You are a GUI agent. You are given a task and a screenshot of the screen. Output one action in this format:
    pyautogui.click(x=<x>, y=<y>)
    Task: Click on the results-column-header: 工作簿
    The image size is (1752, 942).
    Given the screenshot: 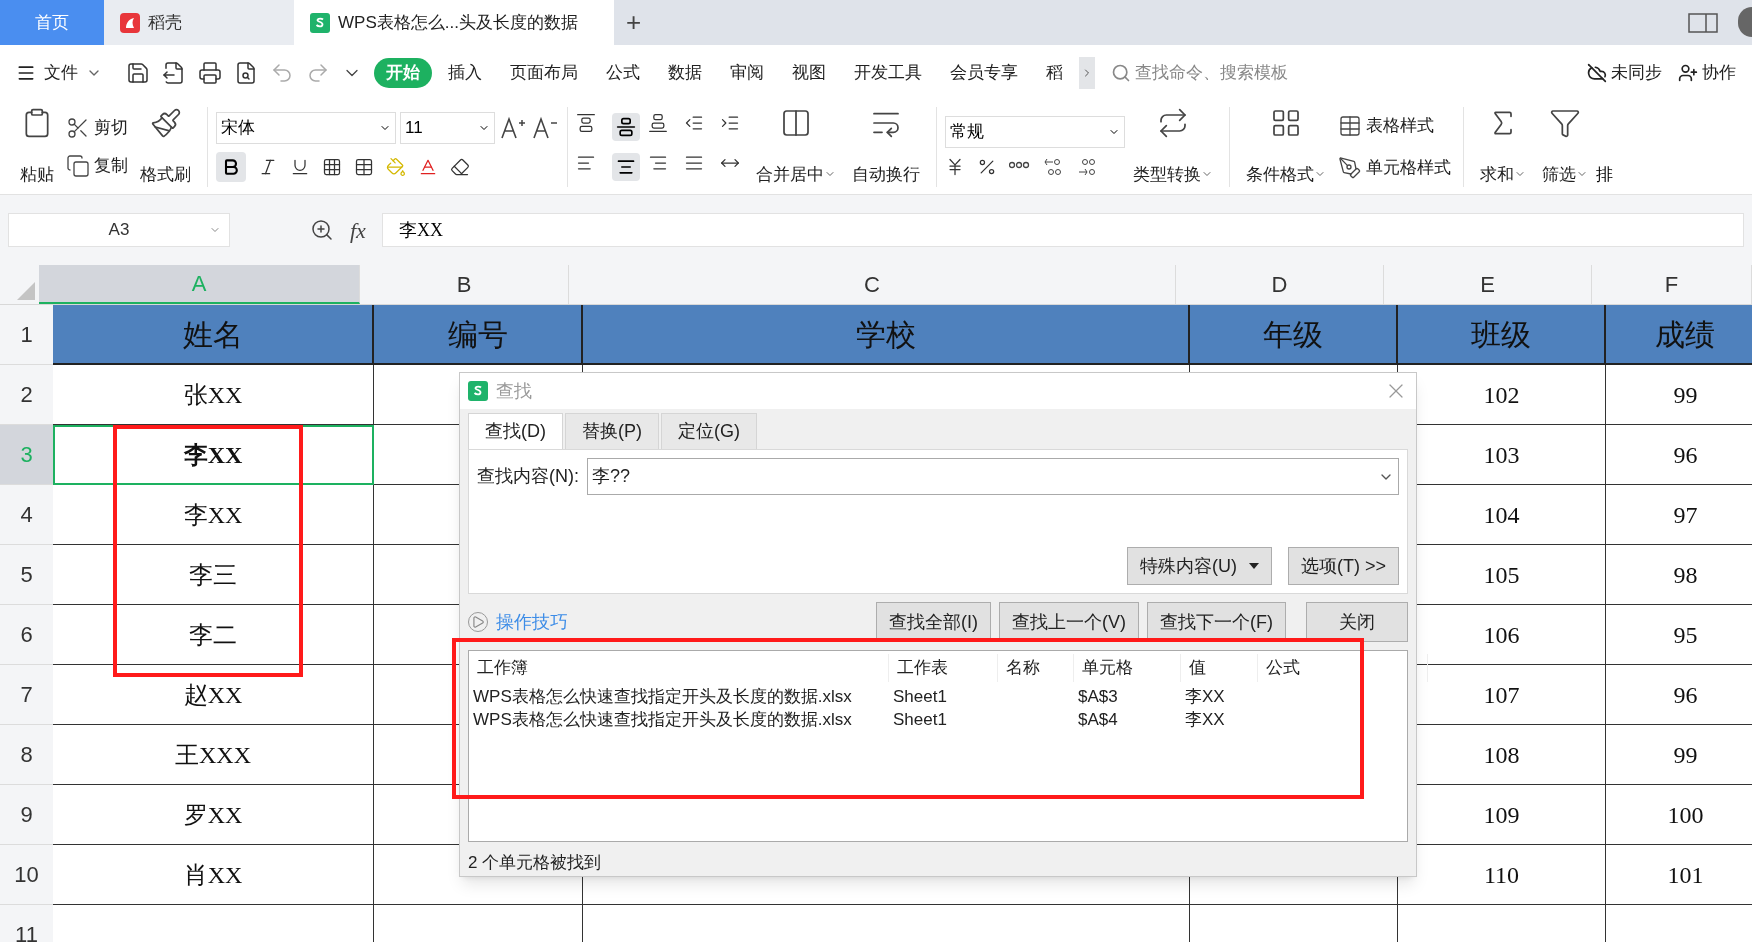 What is the action you would take?
    pyautogui.click(x=679, y=668)
    